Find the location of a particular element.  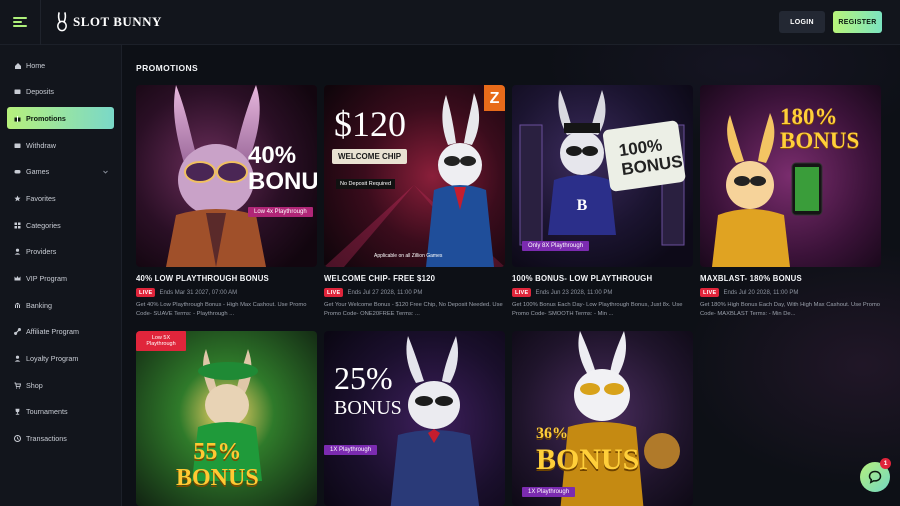

menu-toggle-button is located at coordinates (20, 22).